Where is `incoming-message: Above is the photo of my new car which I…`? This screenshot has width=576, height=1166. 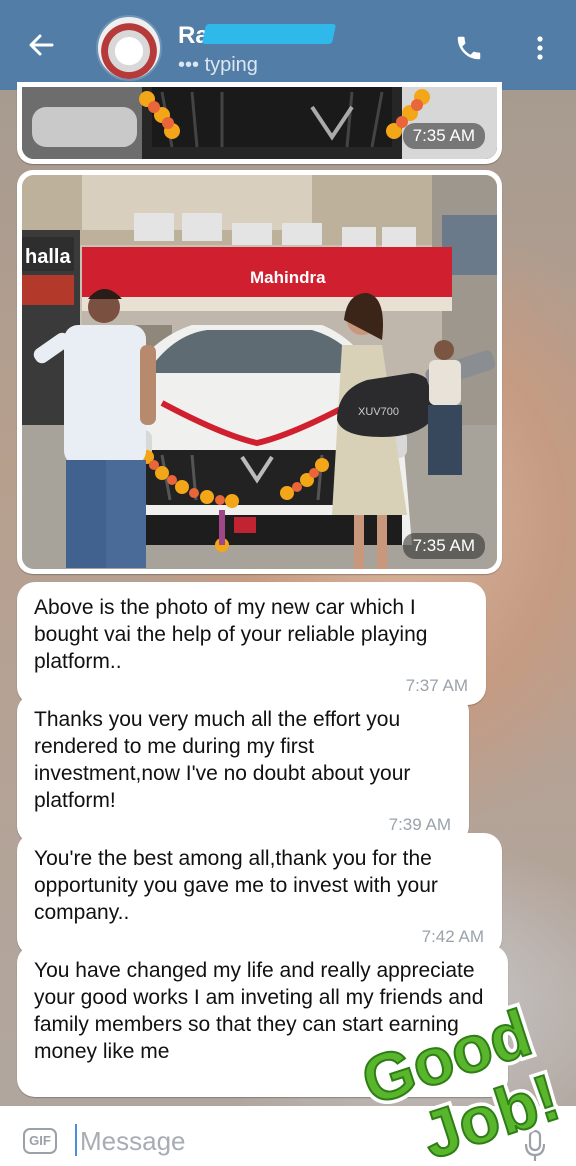 incoming-message: Above is the photo of my new car which I… is located at coordinates (251, 643).